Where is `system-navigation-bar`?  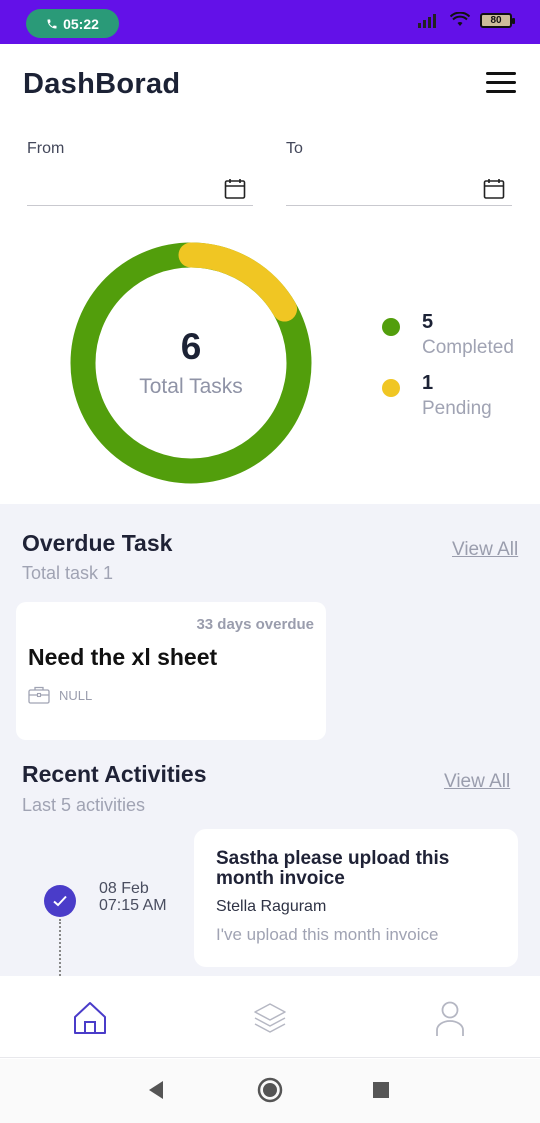
system-navigation-bar is located at coordinates (270, 1091).